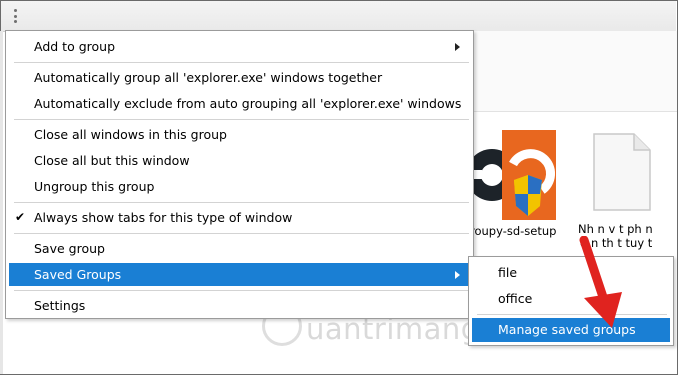  Describe the element at coordinates (239, 186) in the screenshot. I see `menu-item-ungroup: Ungroup this group` at that location.